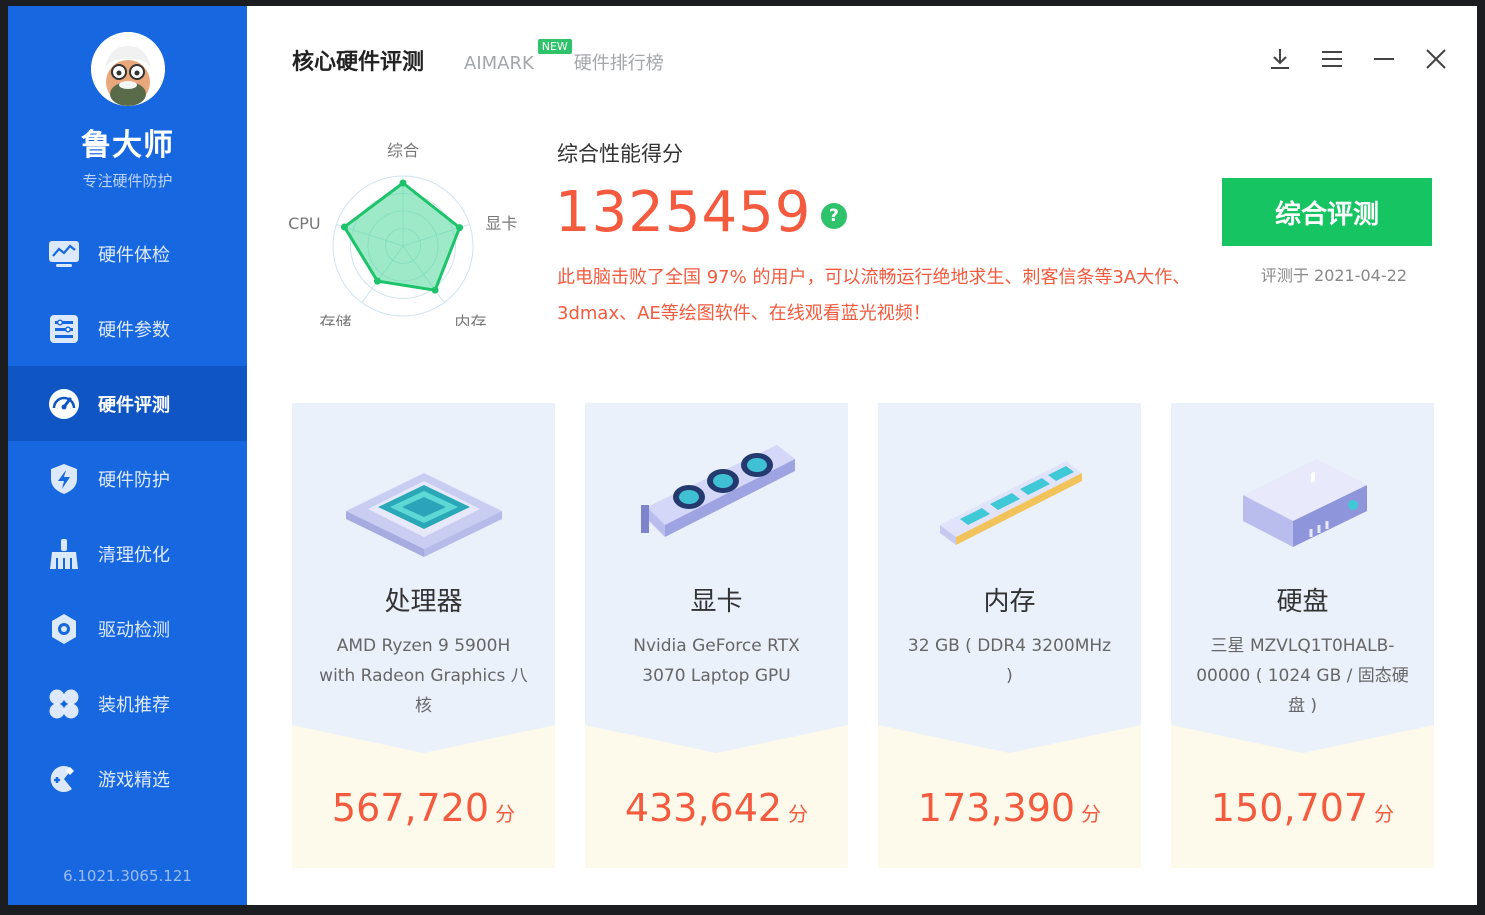 Image resolution: width=1485 pixels, height=915 pixels. What do you see at coordinates (127, 876) in the screenshot?
I see `app-version: 6.1021.3065.121` at bounding box center [127, 876].